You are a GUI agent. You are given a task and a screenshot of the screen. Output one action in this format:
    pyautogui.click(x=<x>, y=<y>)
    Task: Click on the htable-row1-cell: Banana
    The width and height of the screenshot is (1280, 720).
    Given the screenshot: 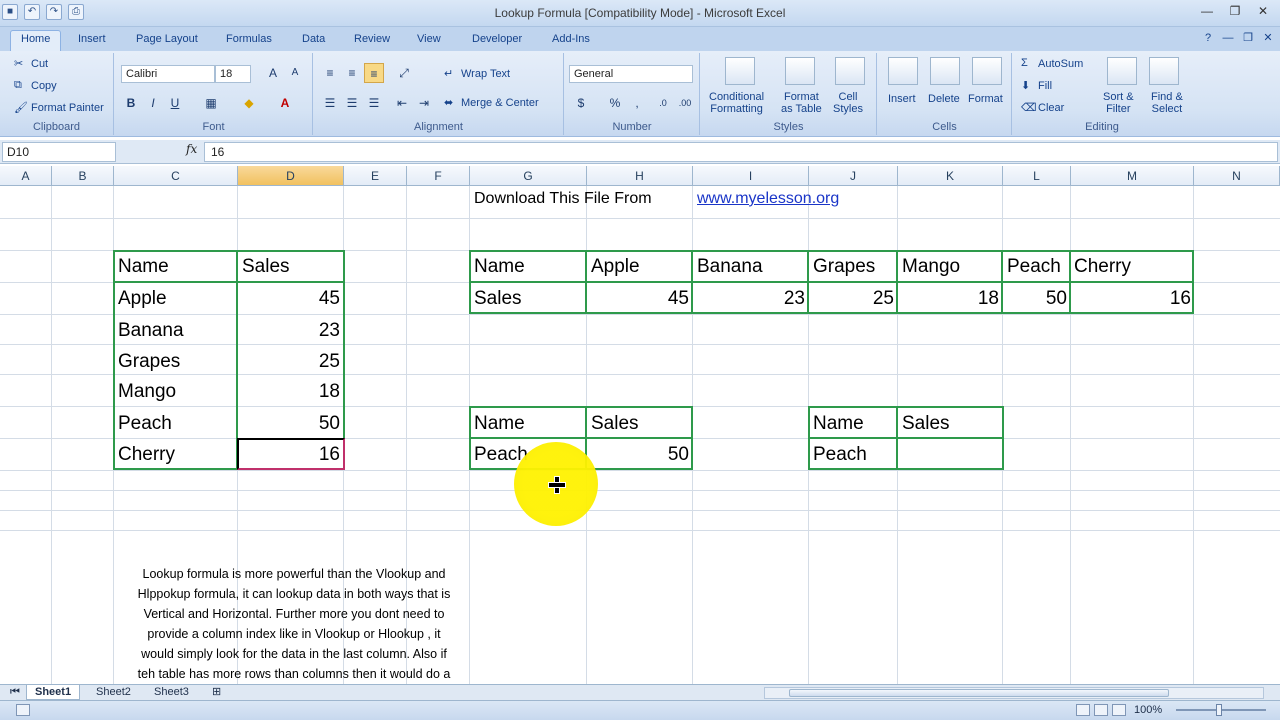 What is the action you would take?
    pyautogui.click(x=730, y=267)
    